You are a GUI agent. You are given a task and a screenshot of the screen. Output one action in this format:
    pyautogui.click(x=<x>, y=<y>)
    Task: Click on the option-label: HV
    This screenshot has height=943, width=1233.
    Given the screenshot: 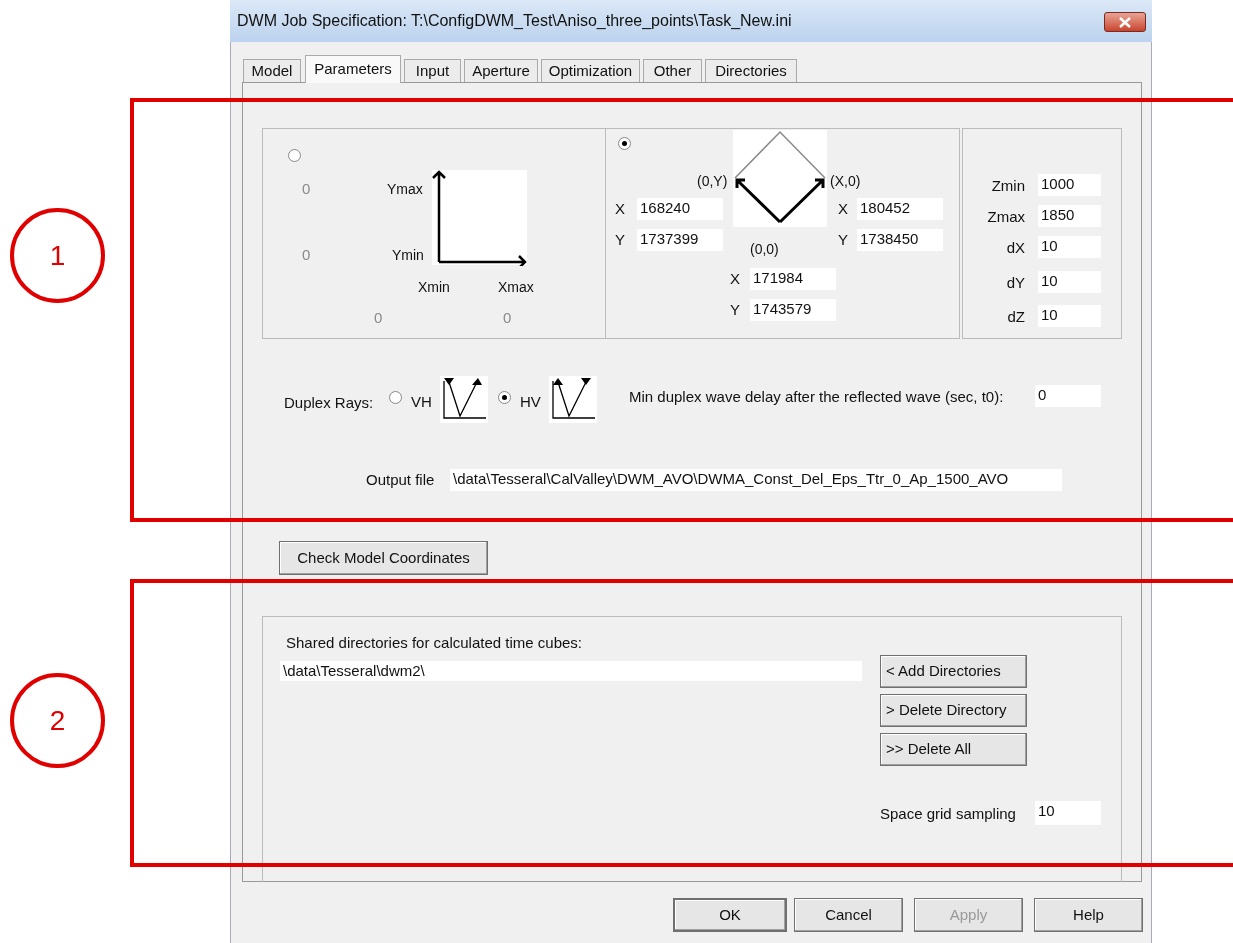 What is the action you would take?
    pyautogui.click(x=530, y=402)
    